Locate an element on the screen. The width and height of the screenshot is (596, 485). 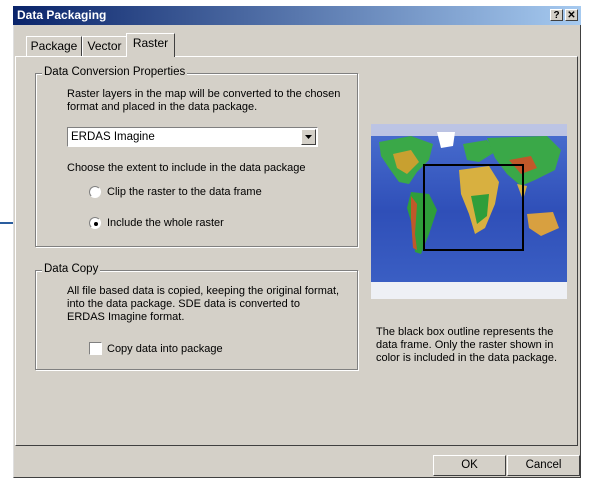
tab-package: Package is located at coordinates (54, 46).